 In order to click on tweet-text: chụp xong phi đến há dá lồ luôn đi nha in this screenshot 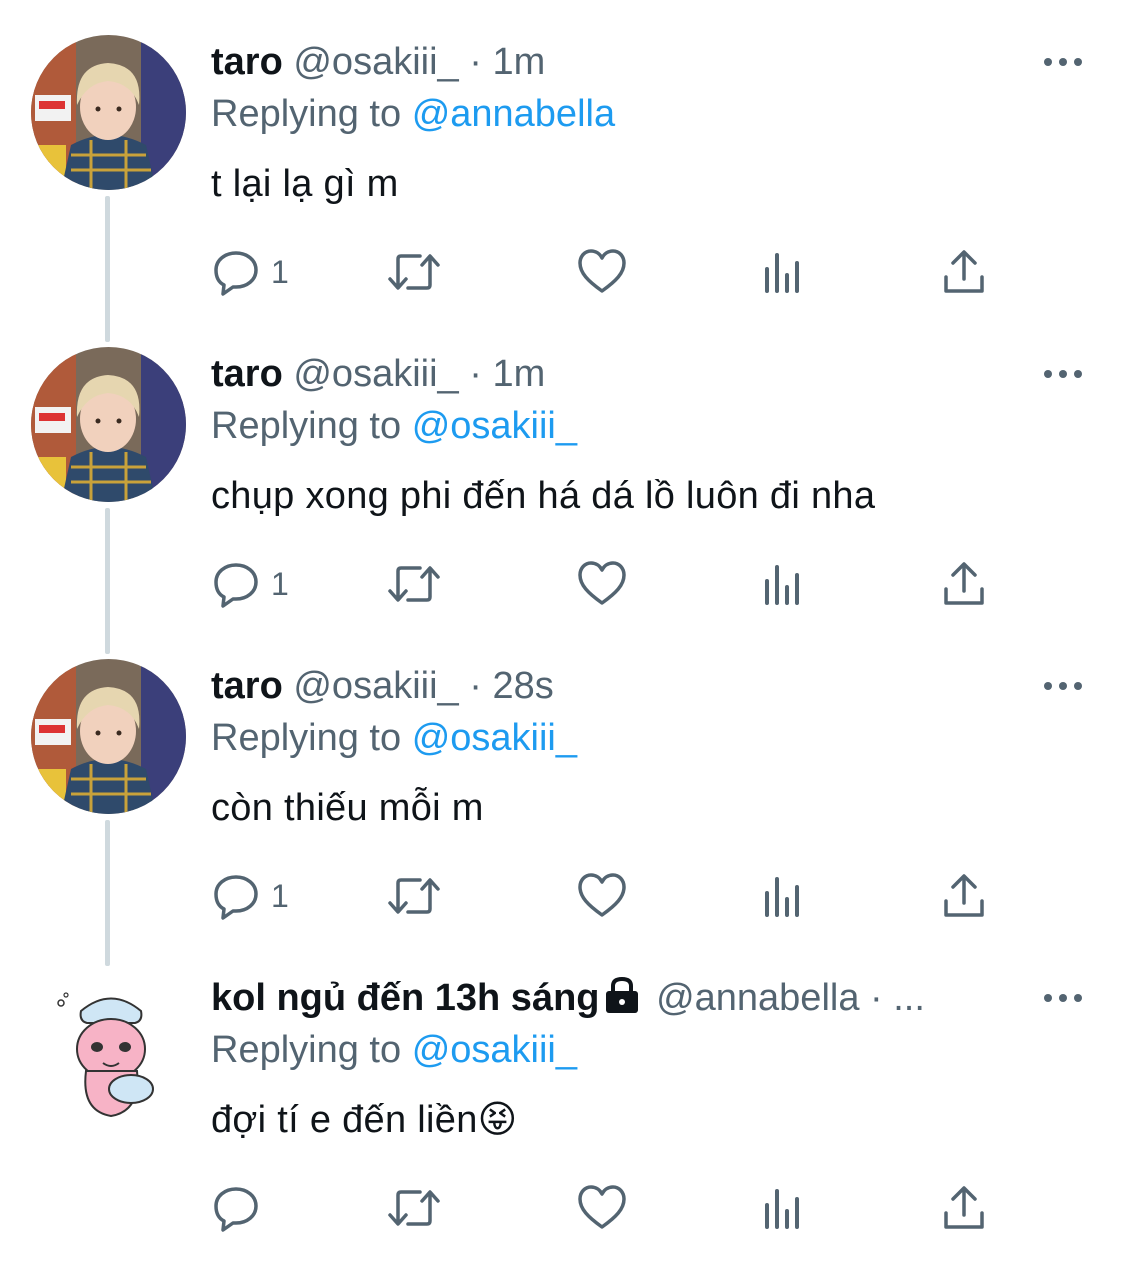, I will do `click(543, 496)`.